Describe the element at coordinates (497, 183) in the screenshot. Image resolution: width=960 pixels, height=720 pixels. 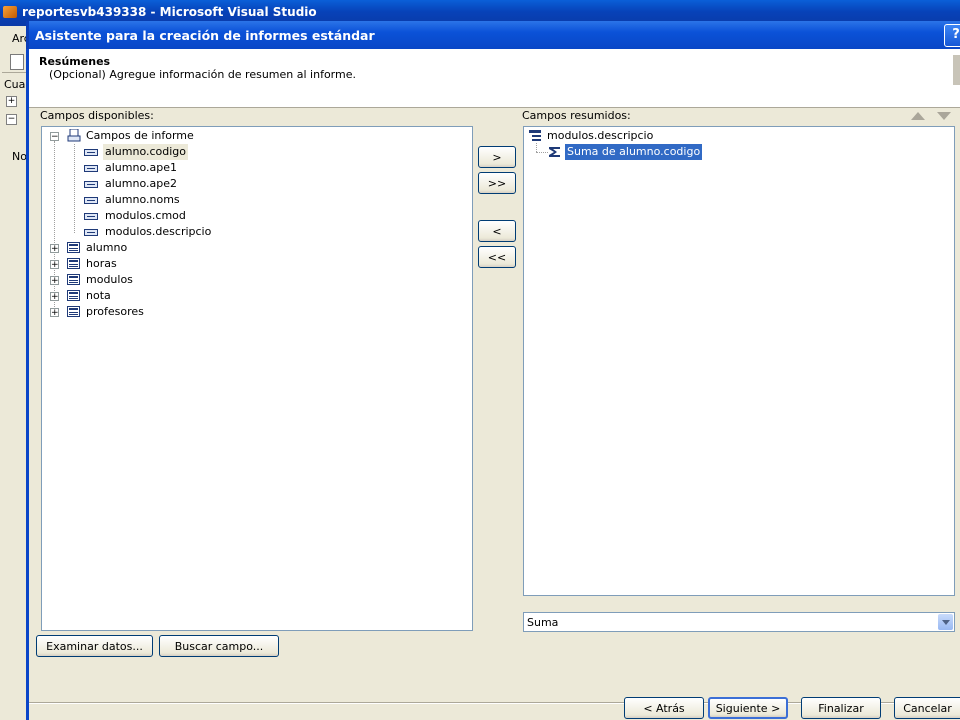
I see `add-all-fields-button: >>` at that location.